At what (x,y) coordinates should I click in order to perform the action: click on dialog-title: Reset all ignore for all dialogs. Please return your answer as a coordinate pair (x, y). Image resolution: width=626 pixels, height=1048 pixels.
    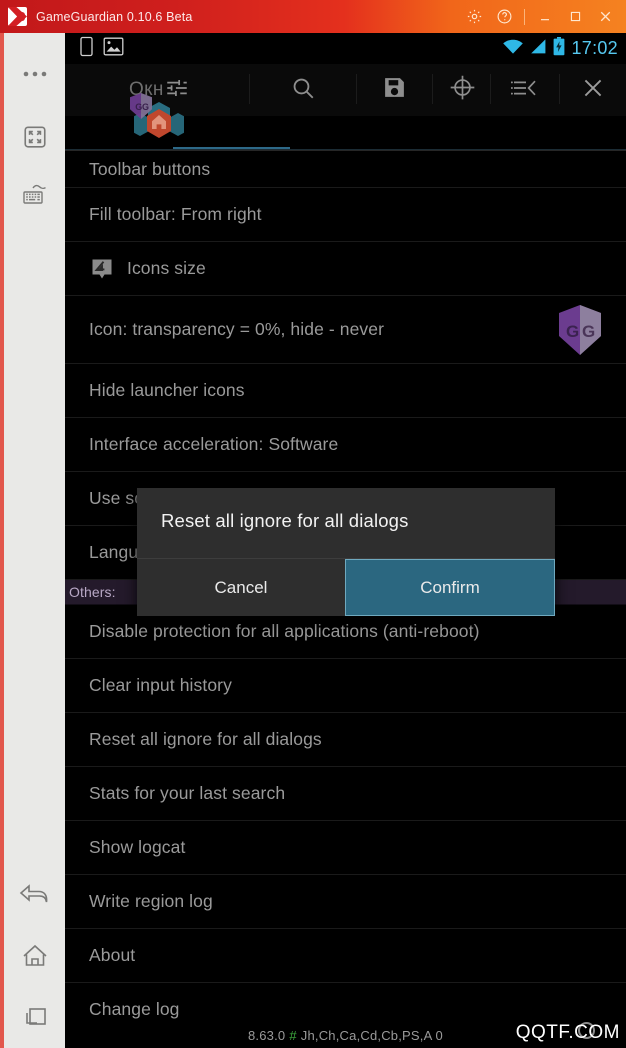
    Looking at the image, I should click on (285, 520).